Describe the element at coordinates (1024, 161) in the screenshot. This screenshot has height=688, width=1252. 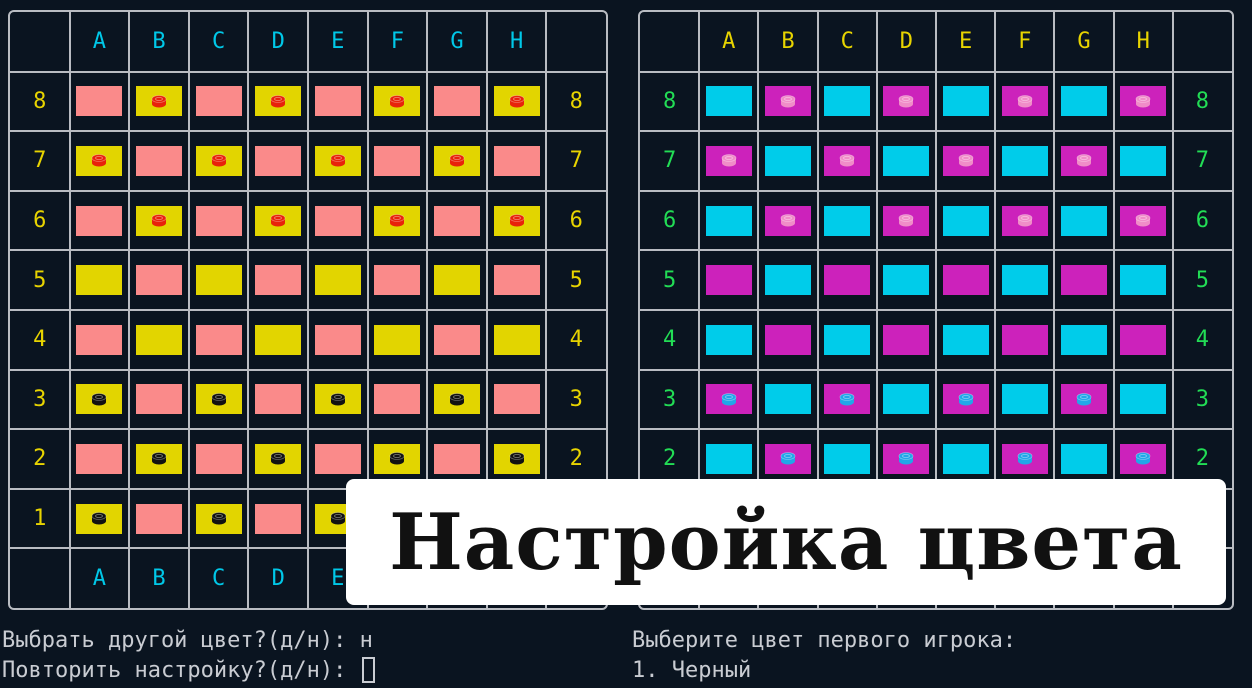
I see `right-square-F7` at that location.